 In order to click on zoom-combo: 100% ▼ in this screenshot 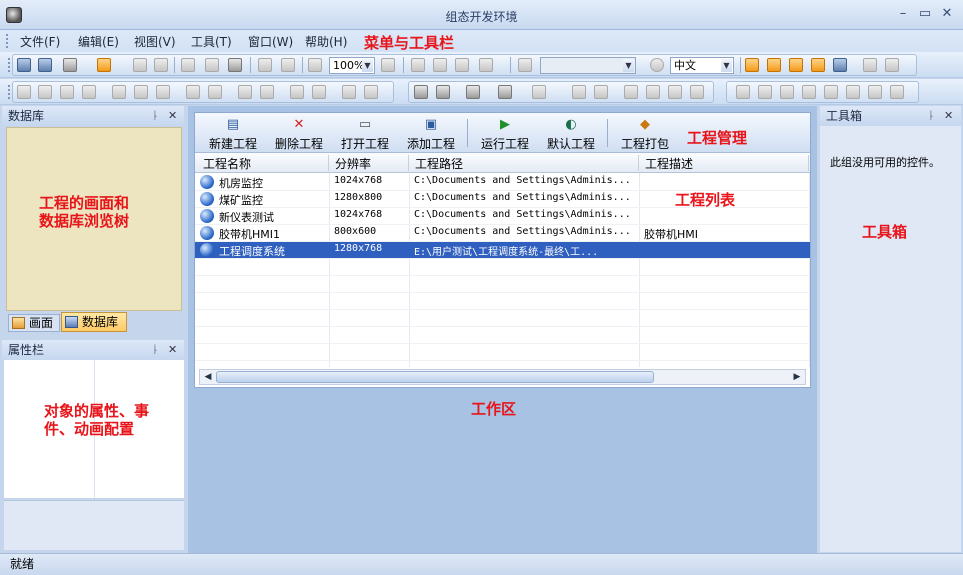, I will do `click(352, 65)`.